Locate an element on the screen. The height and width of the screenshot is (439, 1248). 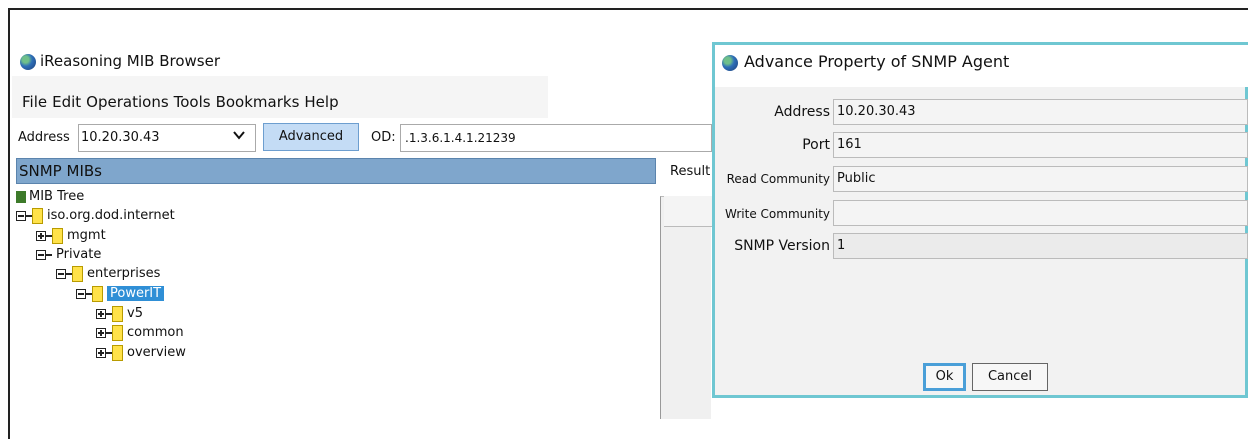
address-value: 10.20.30.43 is located at coordinates (120, 137).